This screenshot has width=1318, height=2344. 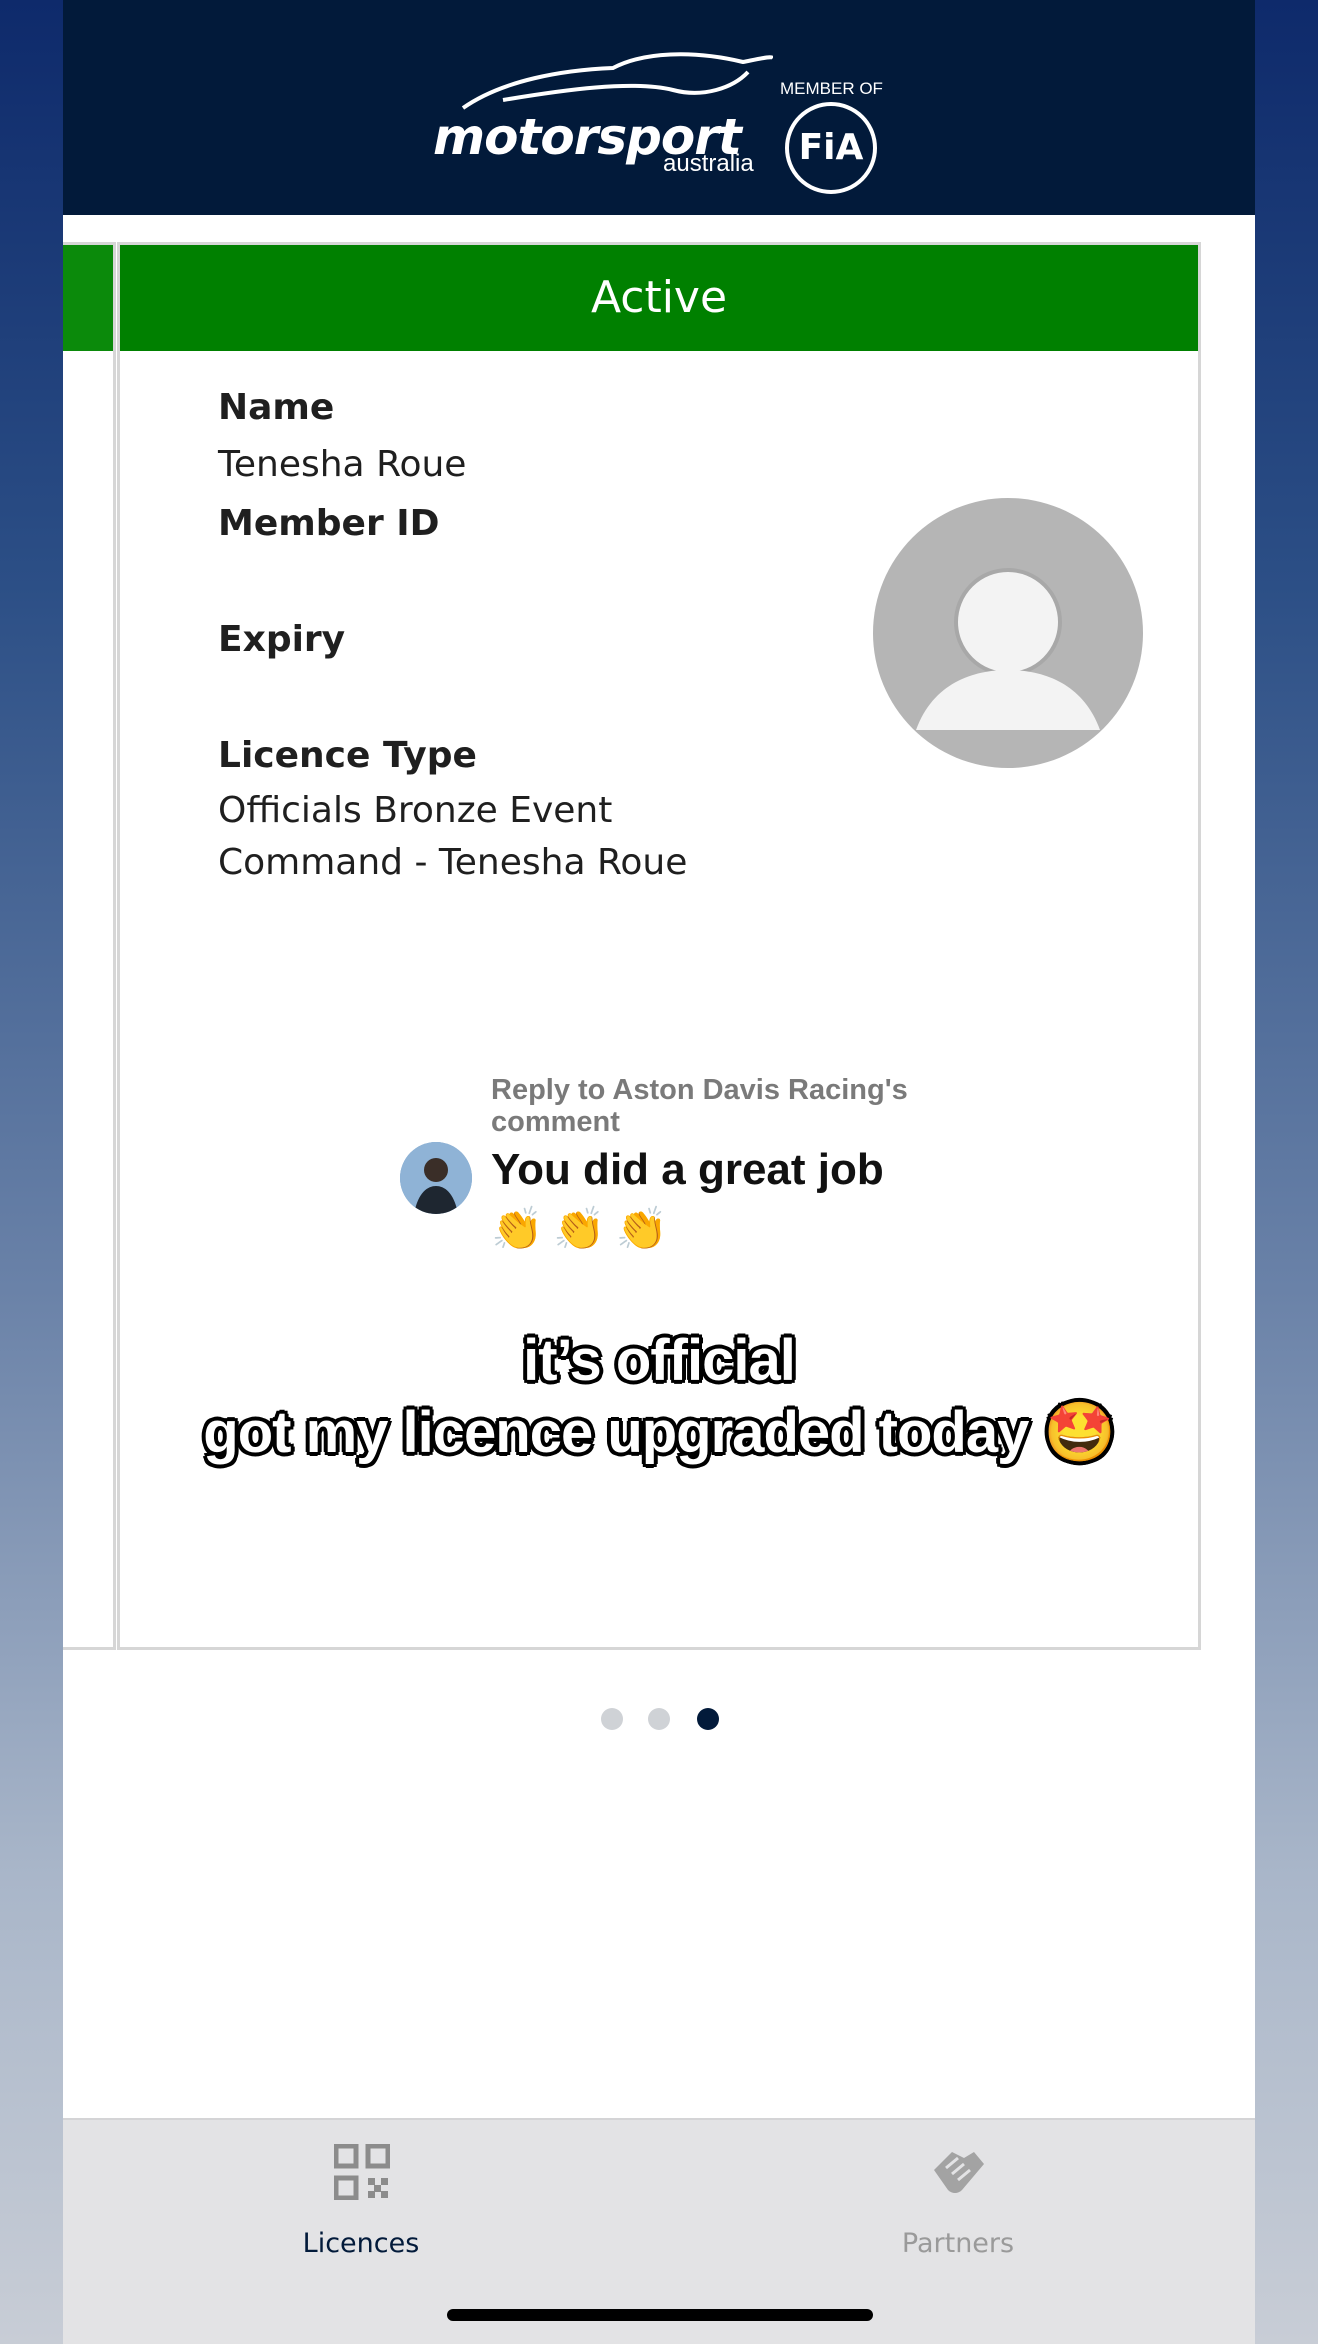 I want to click on reply-title: Reply to Aston Davis Racing's comment, so click(x=699, y=1106).